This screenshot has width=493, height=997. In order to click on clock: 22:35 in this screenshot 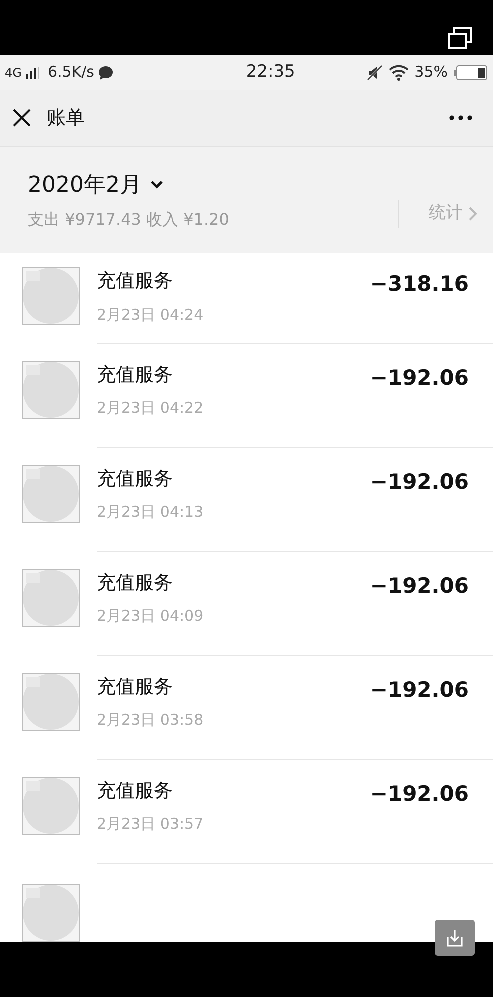, I will do `click(270, 72)`.